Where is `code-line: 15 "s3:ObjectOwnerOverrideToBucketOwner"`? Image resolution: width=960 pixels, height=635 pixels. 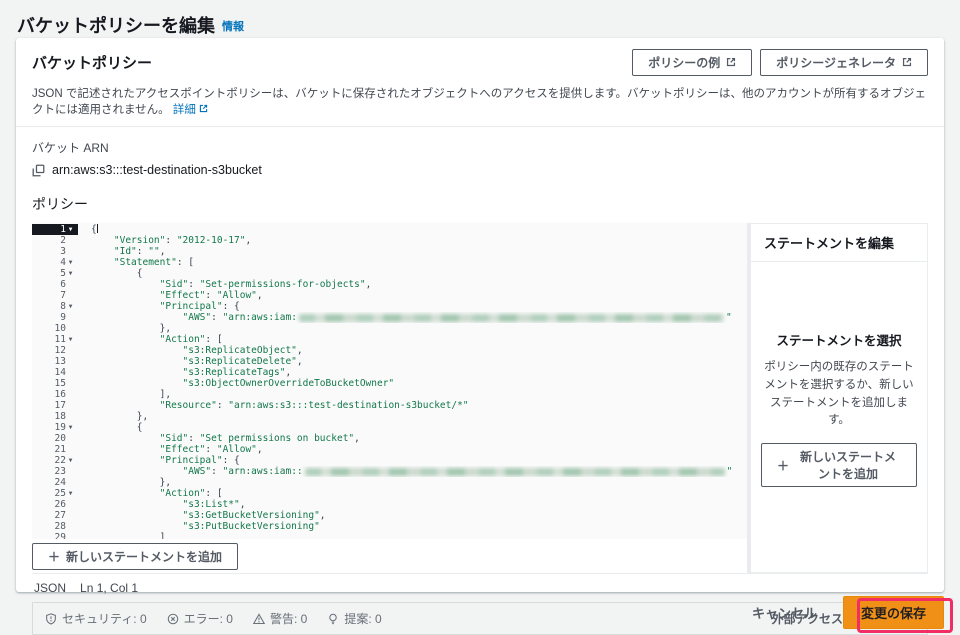
code-line: 15 "s3:ObjectOwnerOverrideToBucketOwner" is located at coordinates (389, 383).